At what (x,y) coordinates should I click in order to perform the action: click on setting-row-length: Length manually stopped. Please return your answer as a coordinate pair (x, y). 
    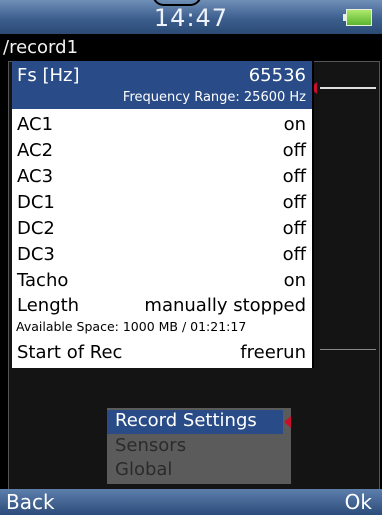
    Looking at the image, I should click on (162, 307).